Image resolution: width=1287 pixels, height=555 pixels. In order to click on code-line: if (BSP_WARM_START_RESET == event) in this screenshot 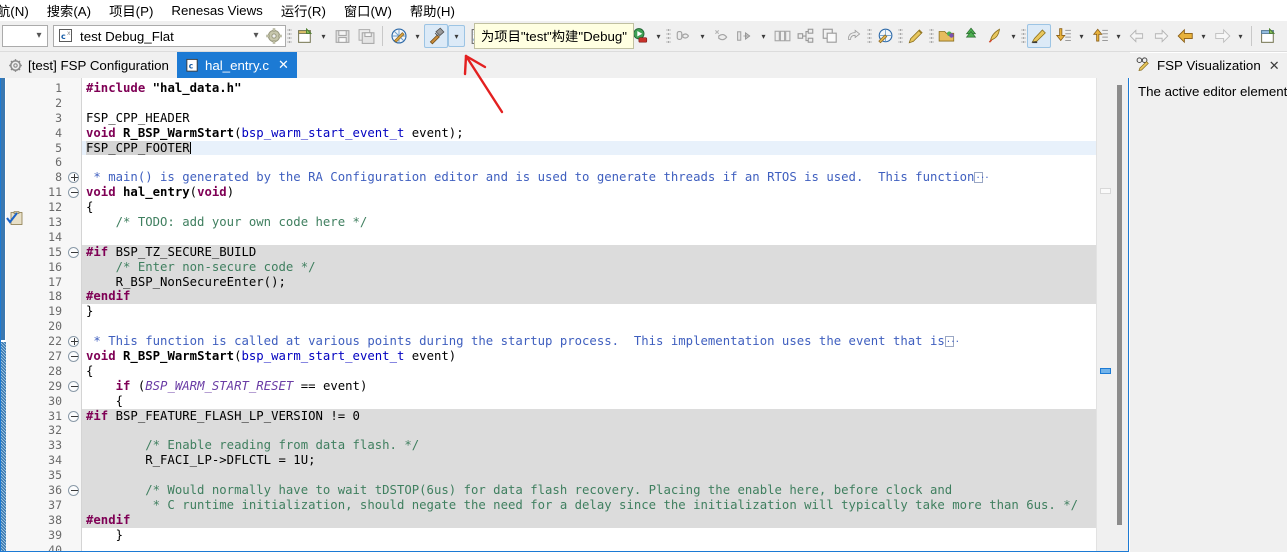, I will do `click(589, 386)`.